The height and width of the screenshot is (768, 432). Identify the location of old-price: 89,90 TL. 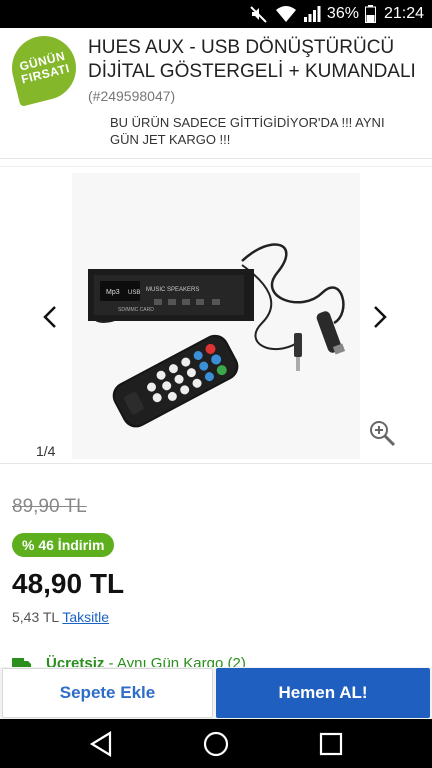
(49, 506).